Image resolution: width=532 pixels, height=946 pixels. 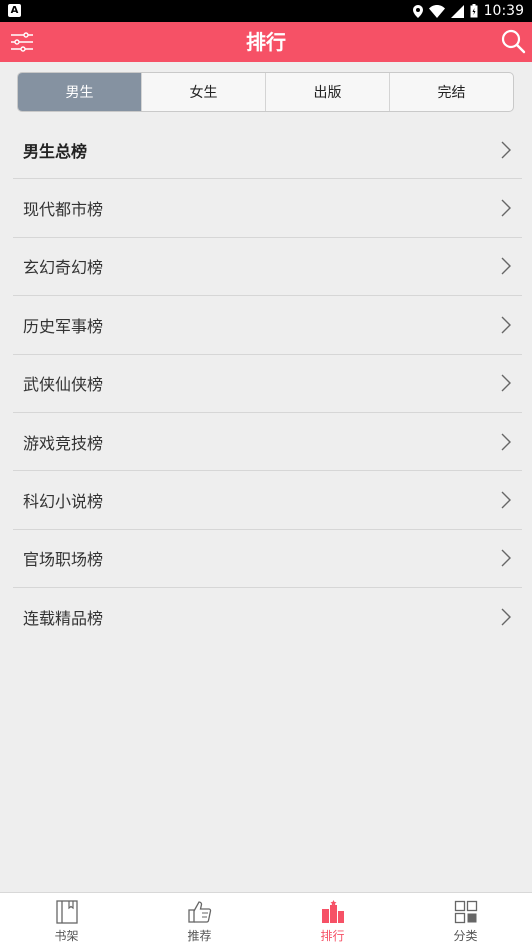 I want to click on location-icon, so click(x=417, y=11).